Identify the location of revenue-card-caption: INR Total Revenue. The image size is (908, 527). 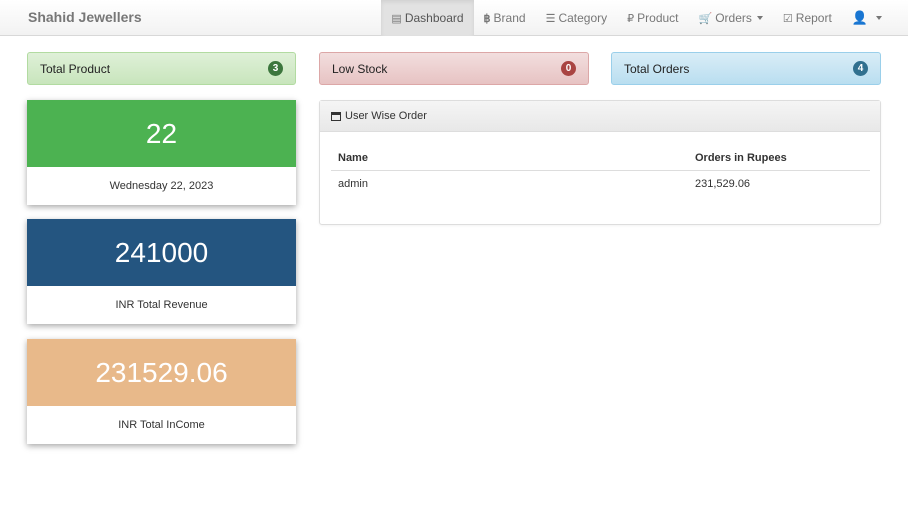
(161, 305).